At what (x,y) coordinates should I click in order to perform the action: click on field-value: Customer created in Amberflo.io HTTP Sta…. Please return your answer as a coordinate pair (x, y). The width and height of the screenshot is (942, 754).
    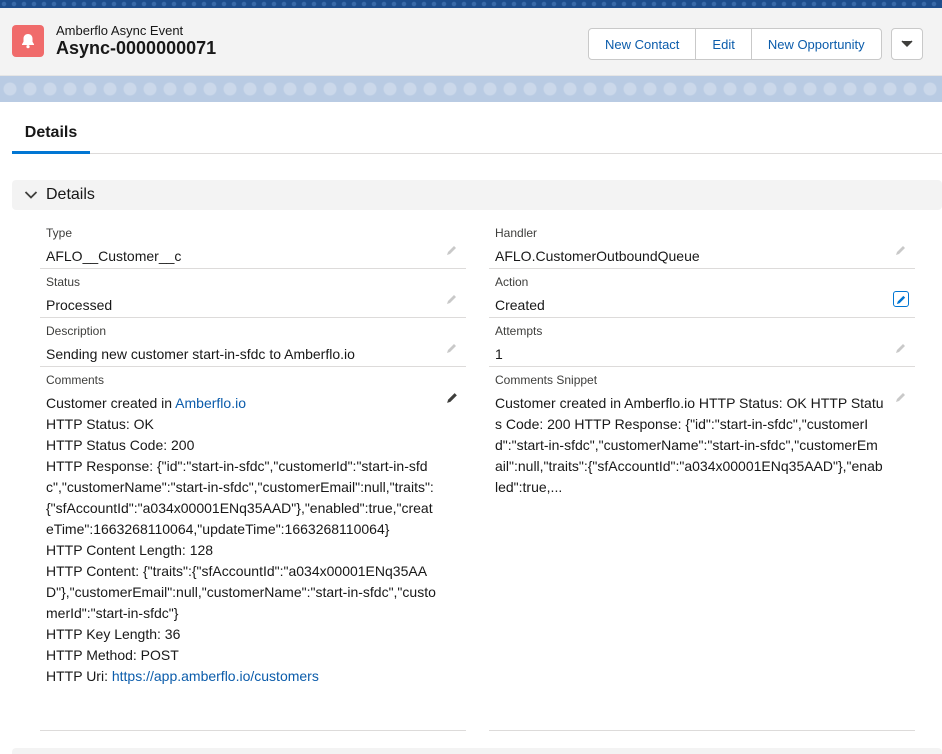
    Looking at the image, I should click on (689, 445).